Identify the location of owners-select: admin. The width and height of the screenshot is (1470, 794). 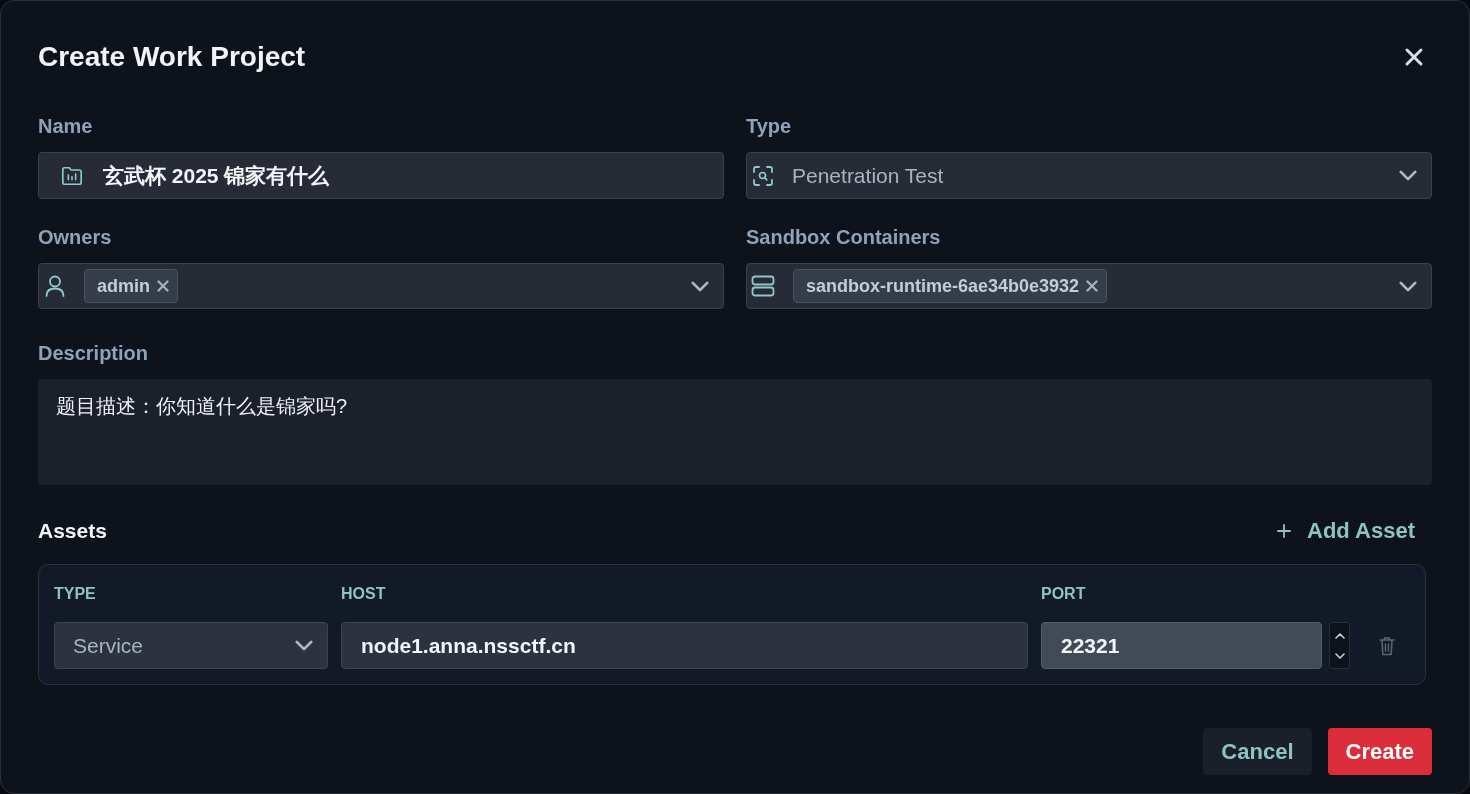
(381, 286).